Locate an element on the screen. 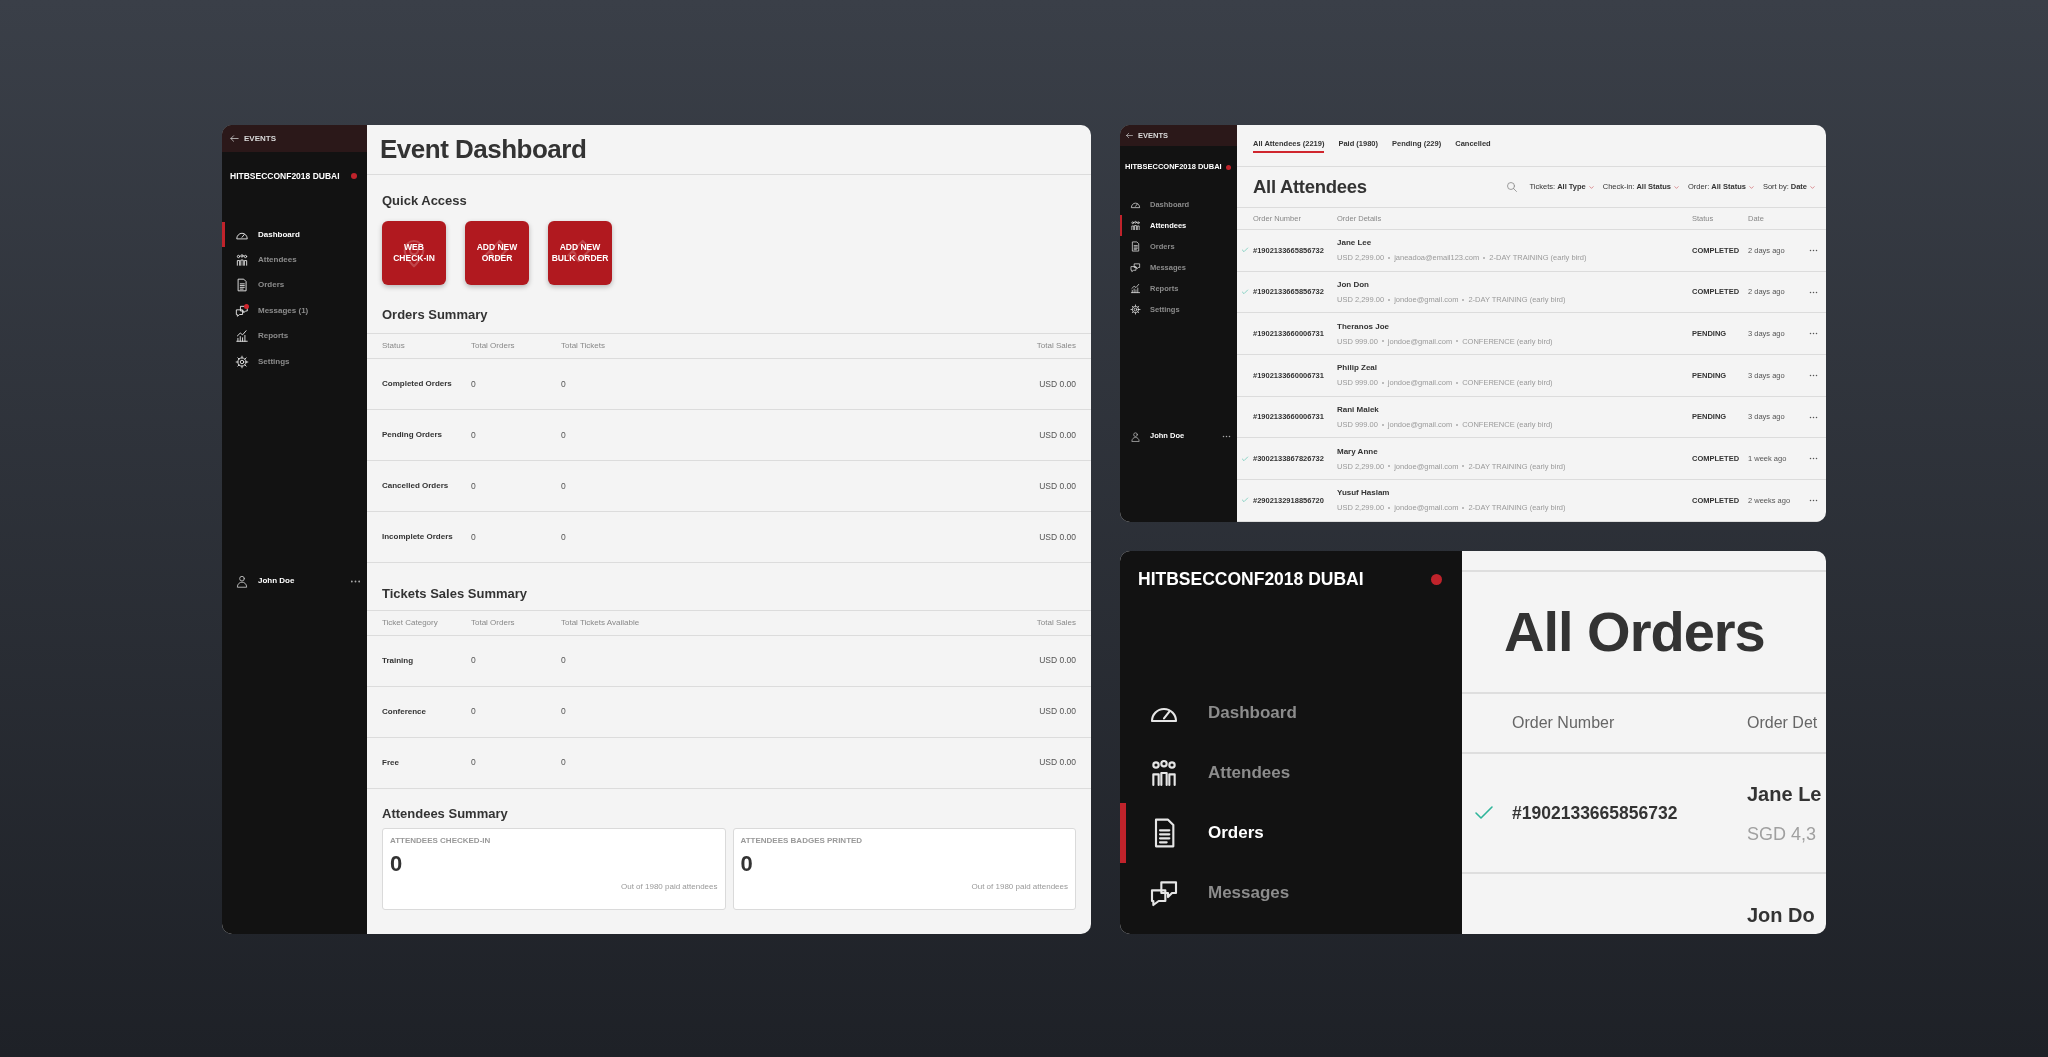  document-icon is located at coordinates (1135, 246).